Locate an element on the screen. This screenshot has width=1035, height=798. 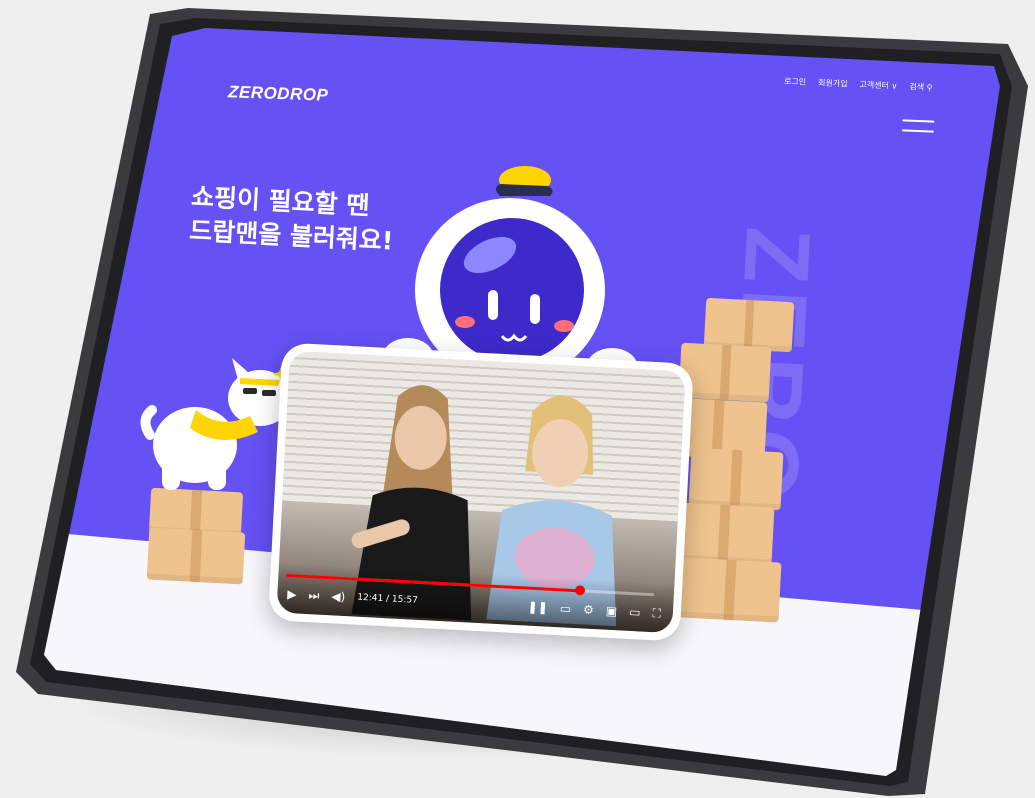
dropman-mascot is located at coordinates (510, 273).